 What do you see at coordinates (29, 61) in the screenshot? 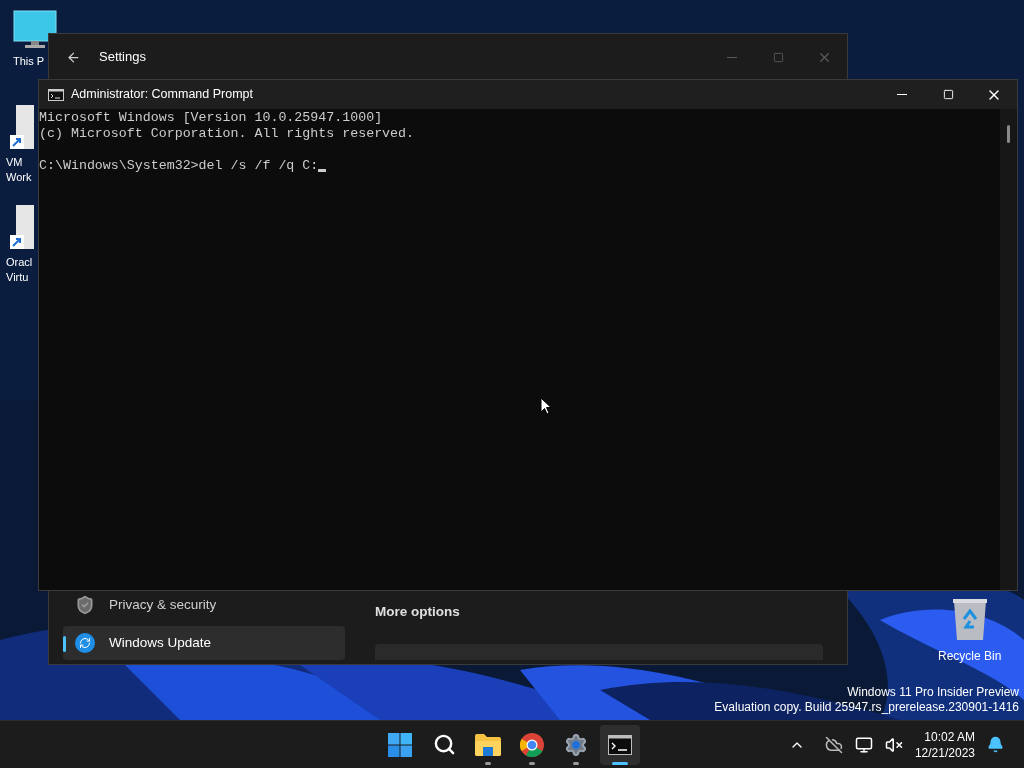
I see `icon-label: This P` at bounding box center [29, 61].